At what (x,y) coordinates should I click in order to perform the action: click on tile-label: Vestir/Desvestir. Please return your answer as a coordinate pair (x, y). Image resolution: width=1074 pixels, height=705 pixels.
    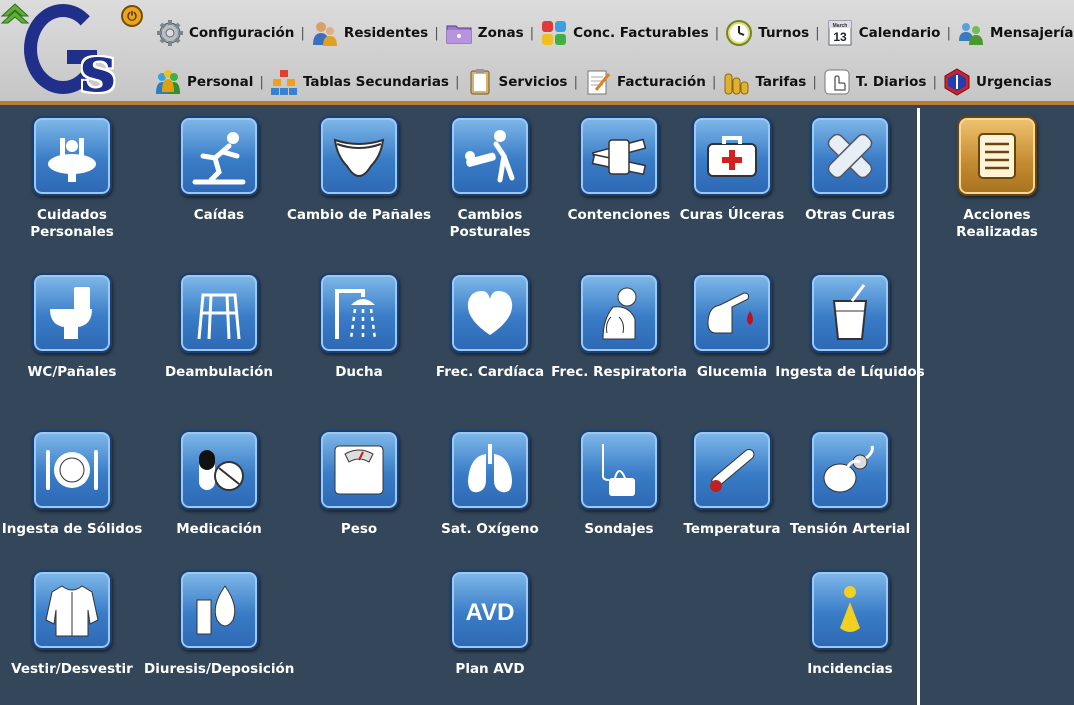
    Looking at the image, I should click on (72, 669).